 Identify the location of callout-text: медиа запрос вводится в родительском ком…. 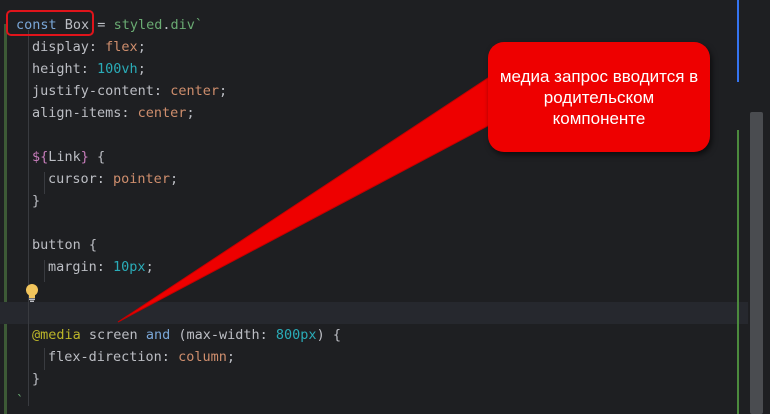
(599, 97).